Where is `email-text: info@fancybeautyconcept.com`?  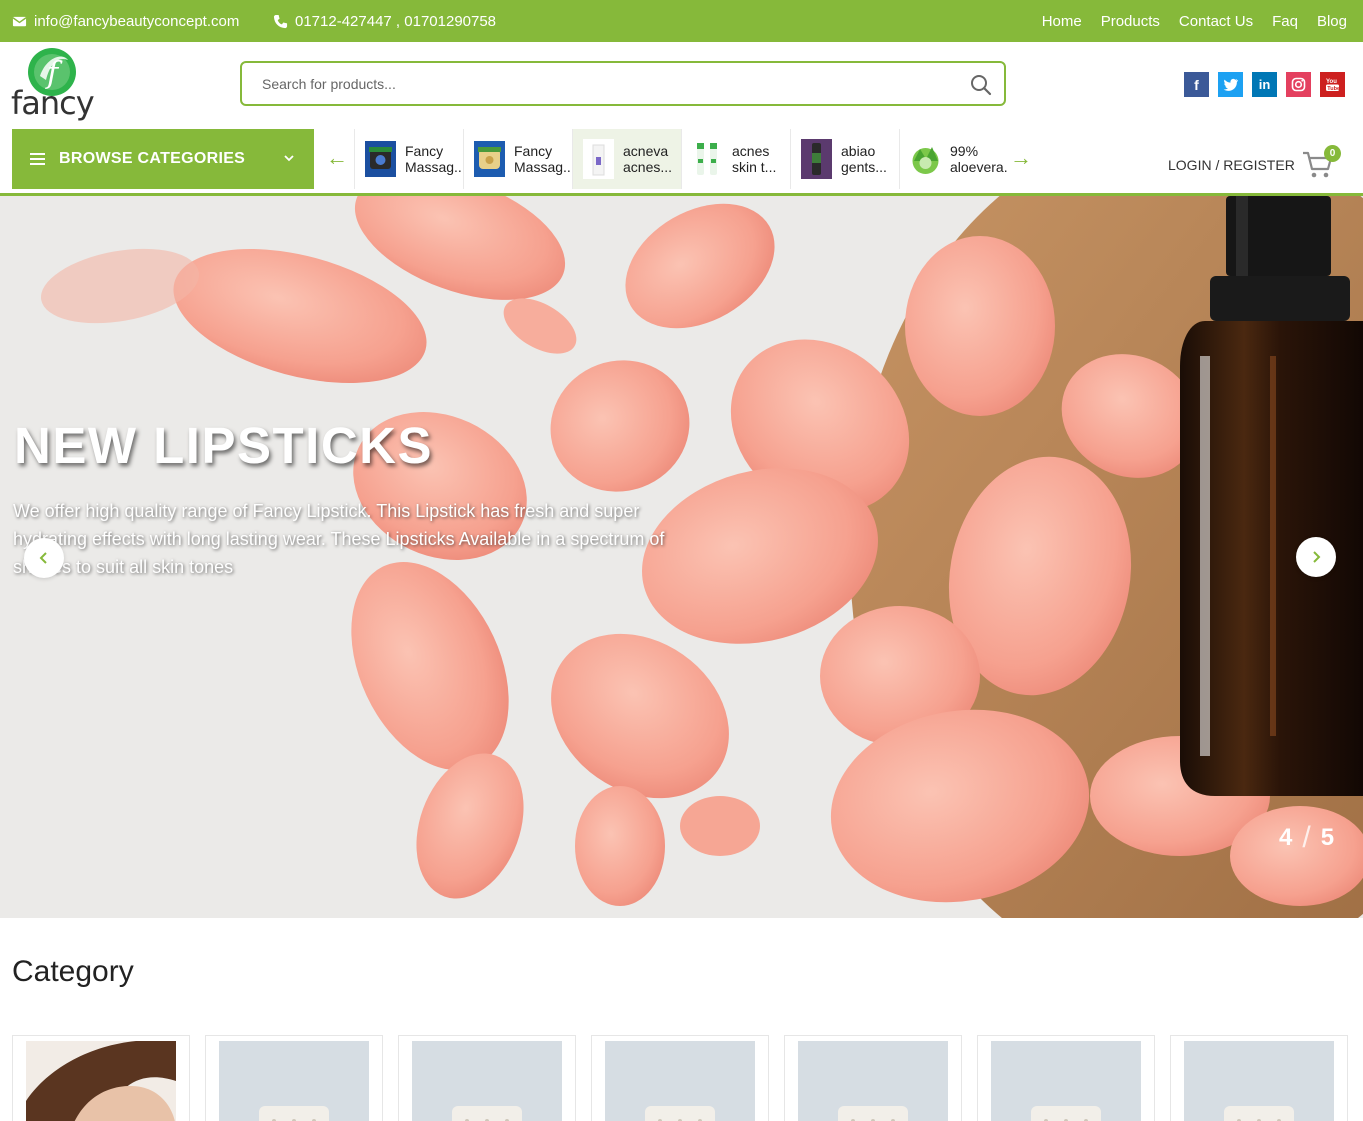 email-text: info@fancybeautyconcept.com is located at coordinates (136, 21).